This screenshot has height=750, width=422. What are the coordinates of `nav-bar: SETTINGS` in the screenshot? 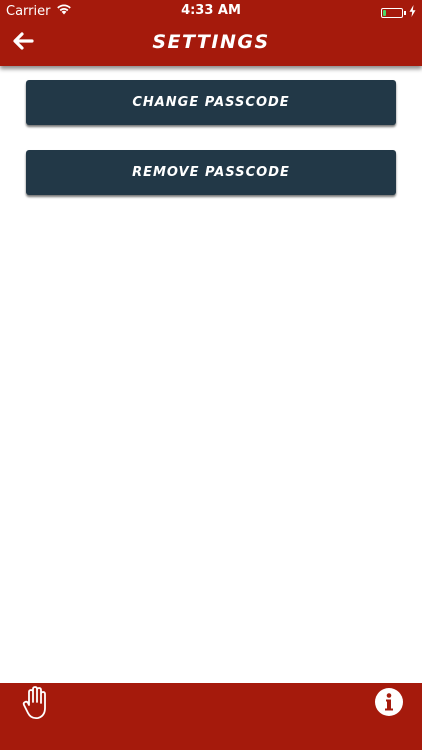 It's located at (211, 44).